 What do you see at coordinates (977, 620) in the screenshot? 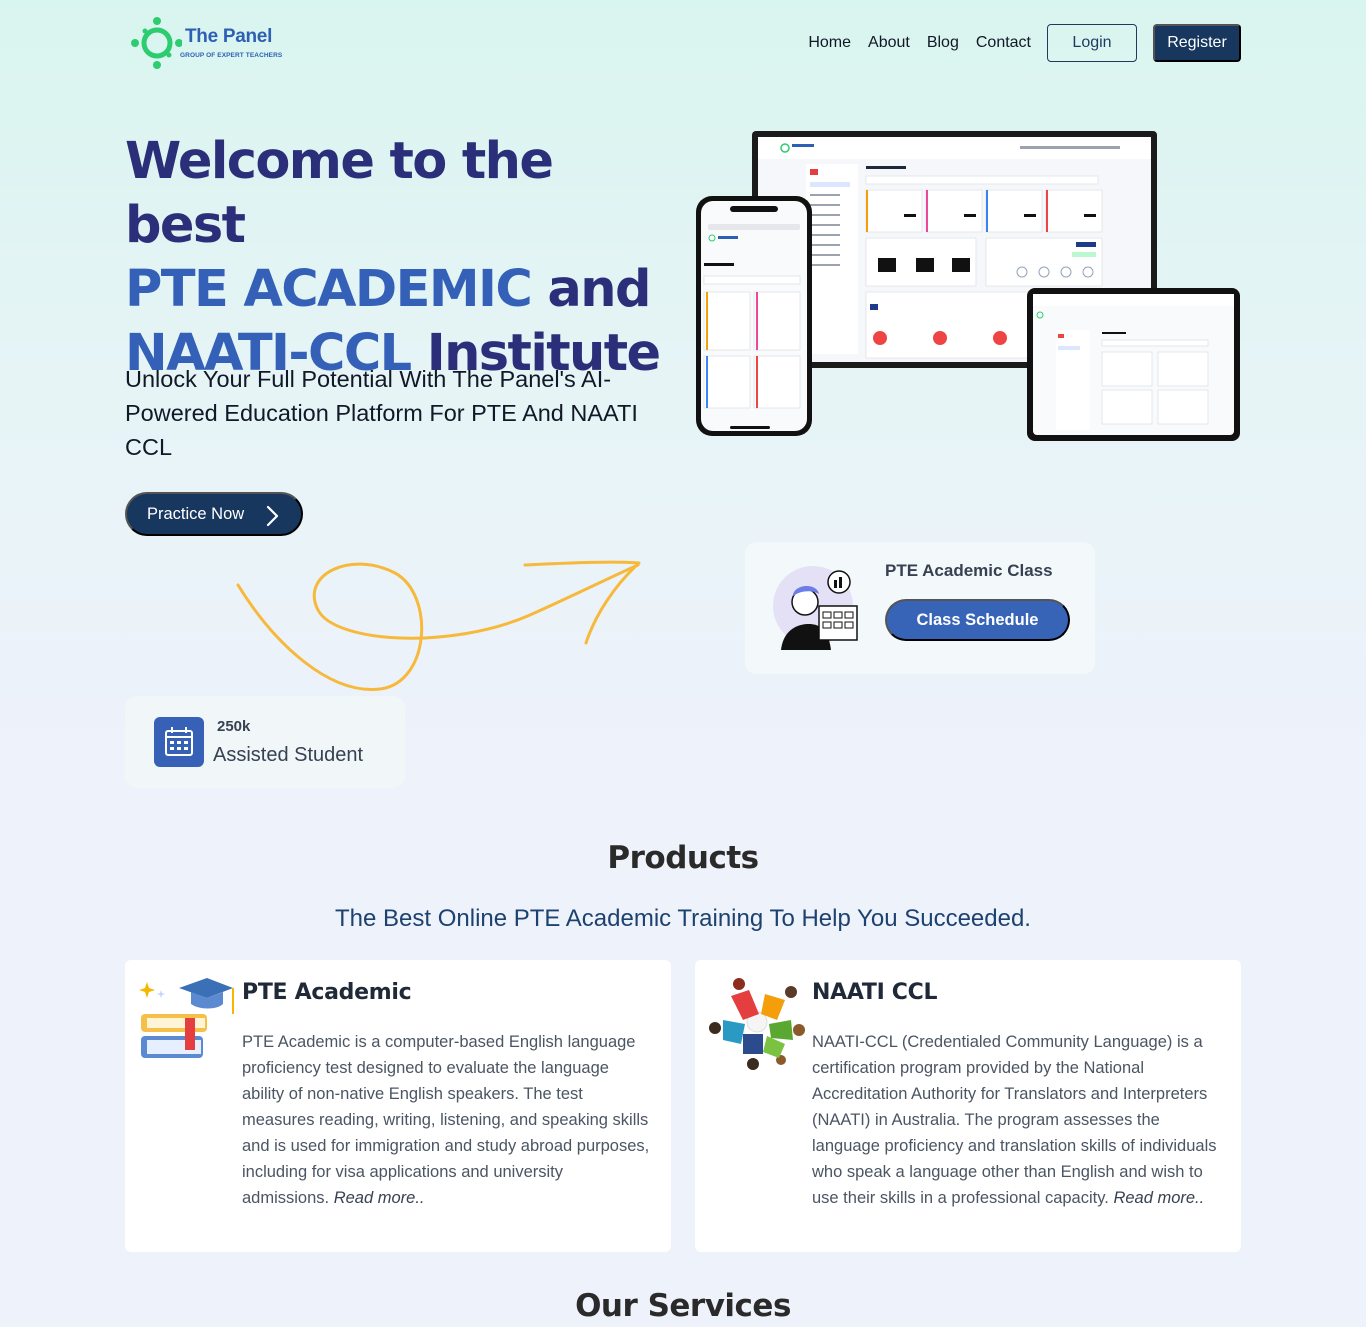
I see `class-schedule-button: Class Schedule` at bounding box center [977, 620].